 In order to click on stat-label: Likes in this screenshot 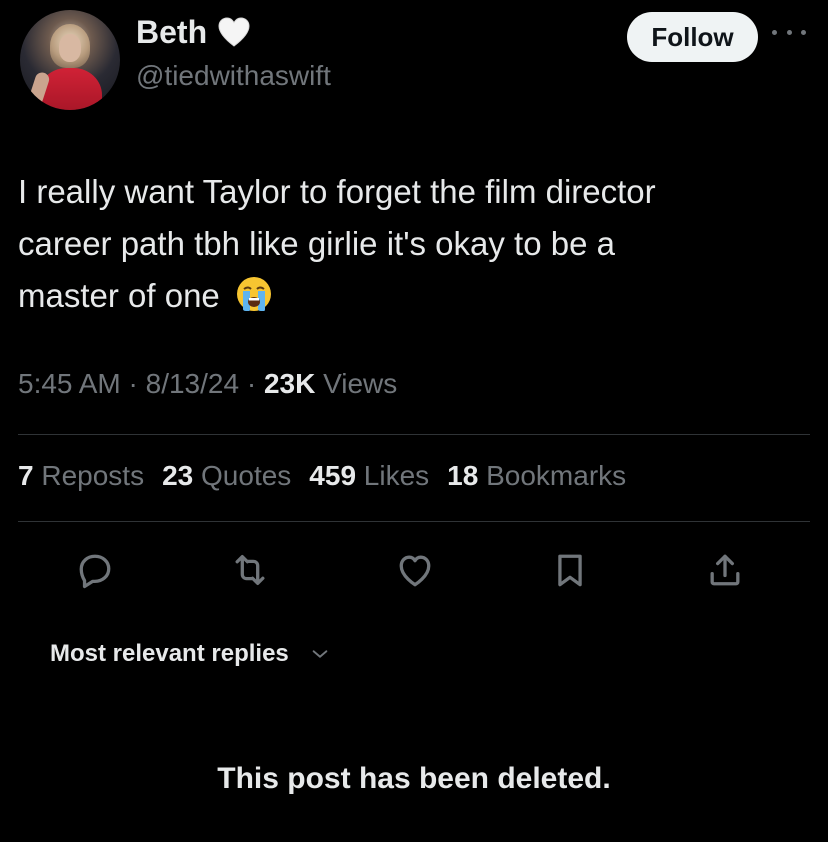, I will do `click(396, 475)`.